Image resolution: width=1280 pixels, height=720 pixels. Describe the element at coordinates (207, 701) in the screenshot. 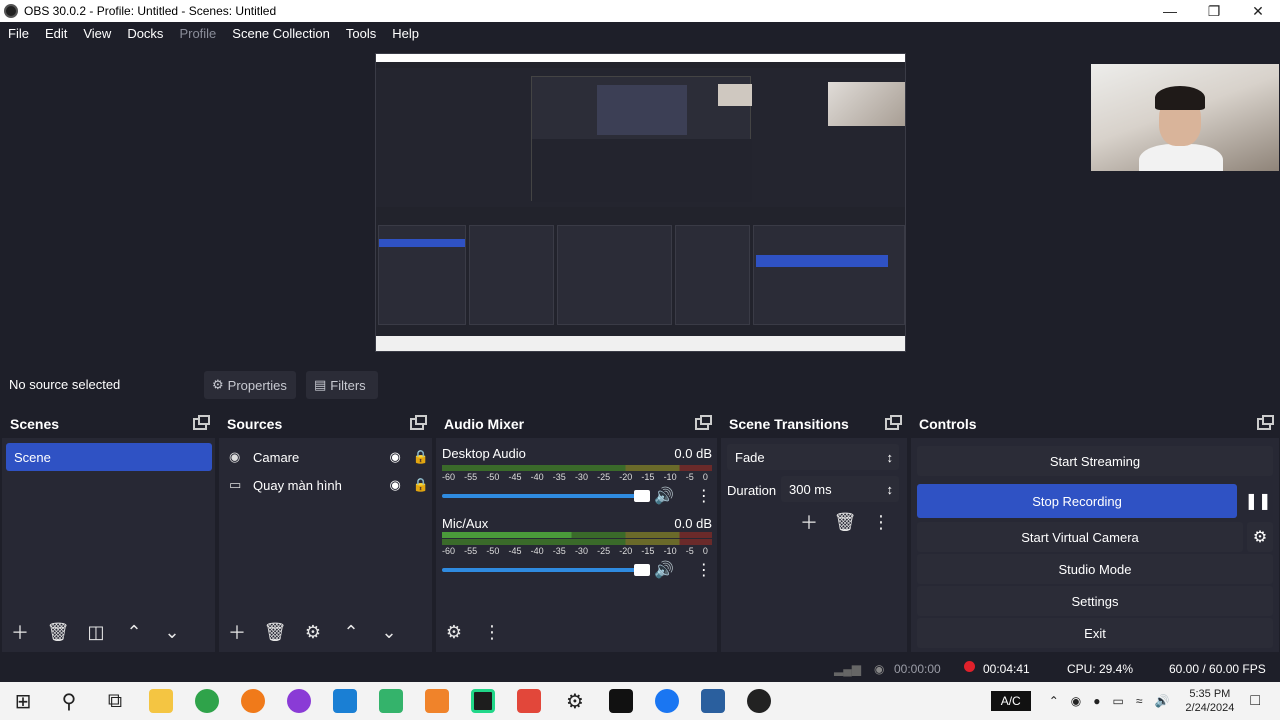

I see `chrome-icon` at that location.